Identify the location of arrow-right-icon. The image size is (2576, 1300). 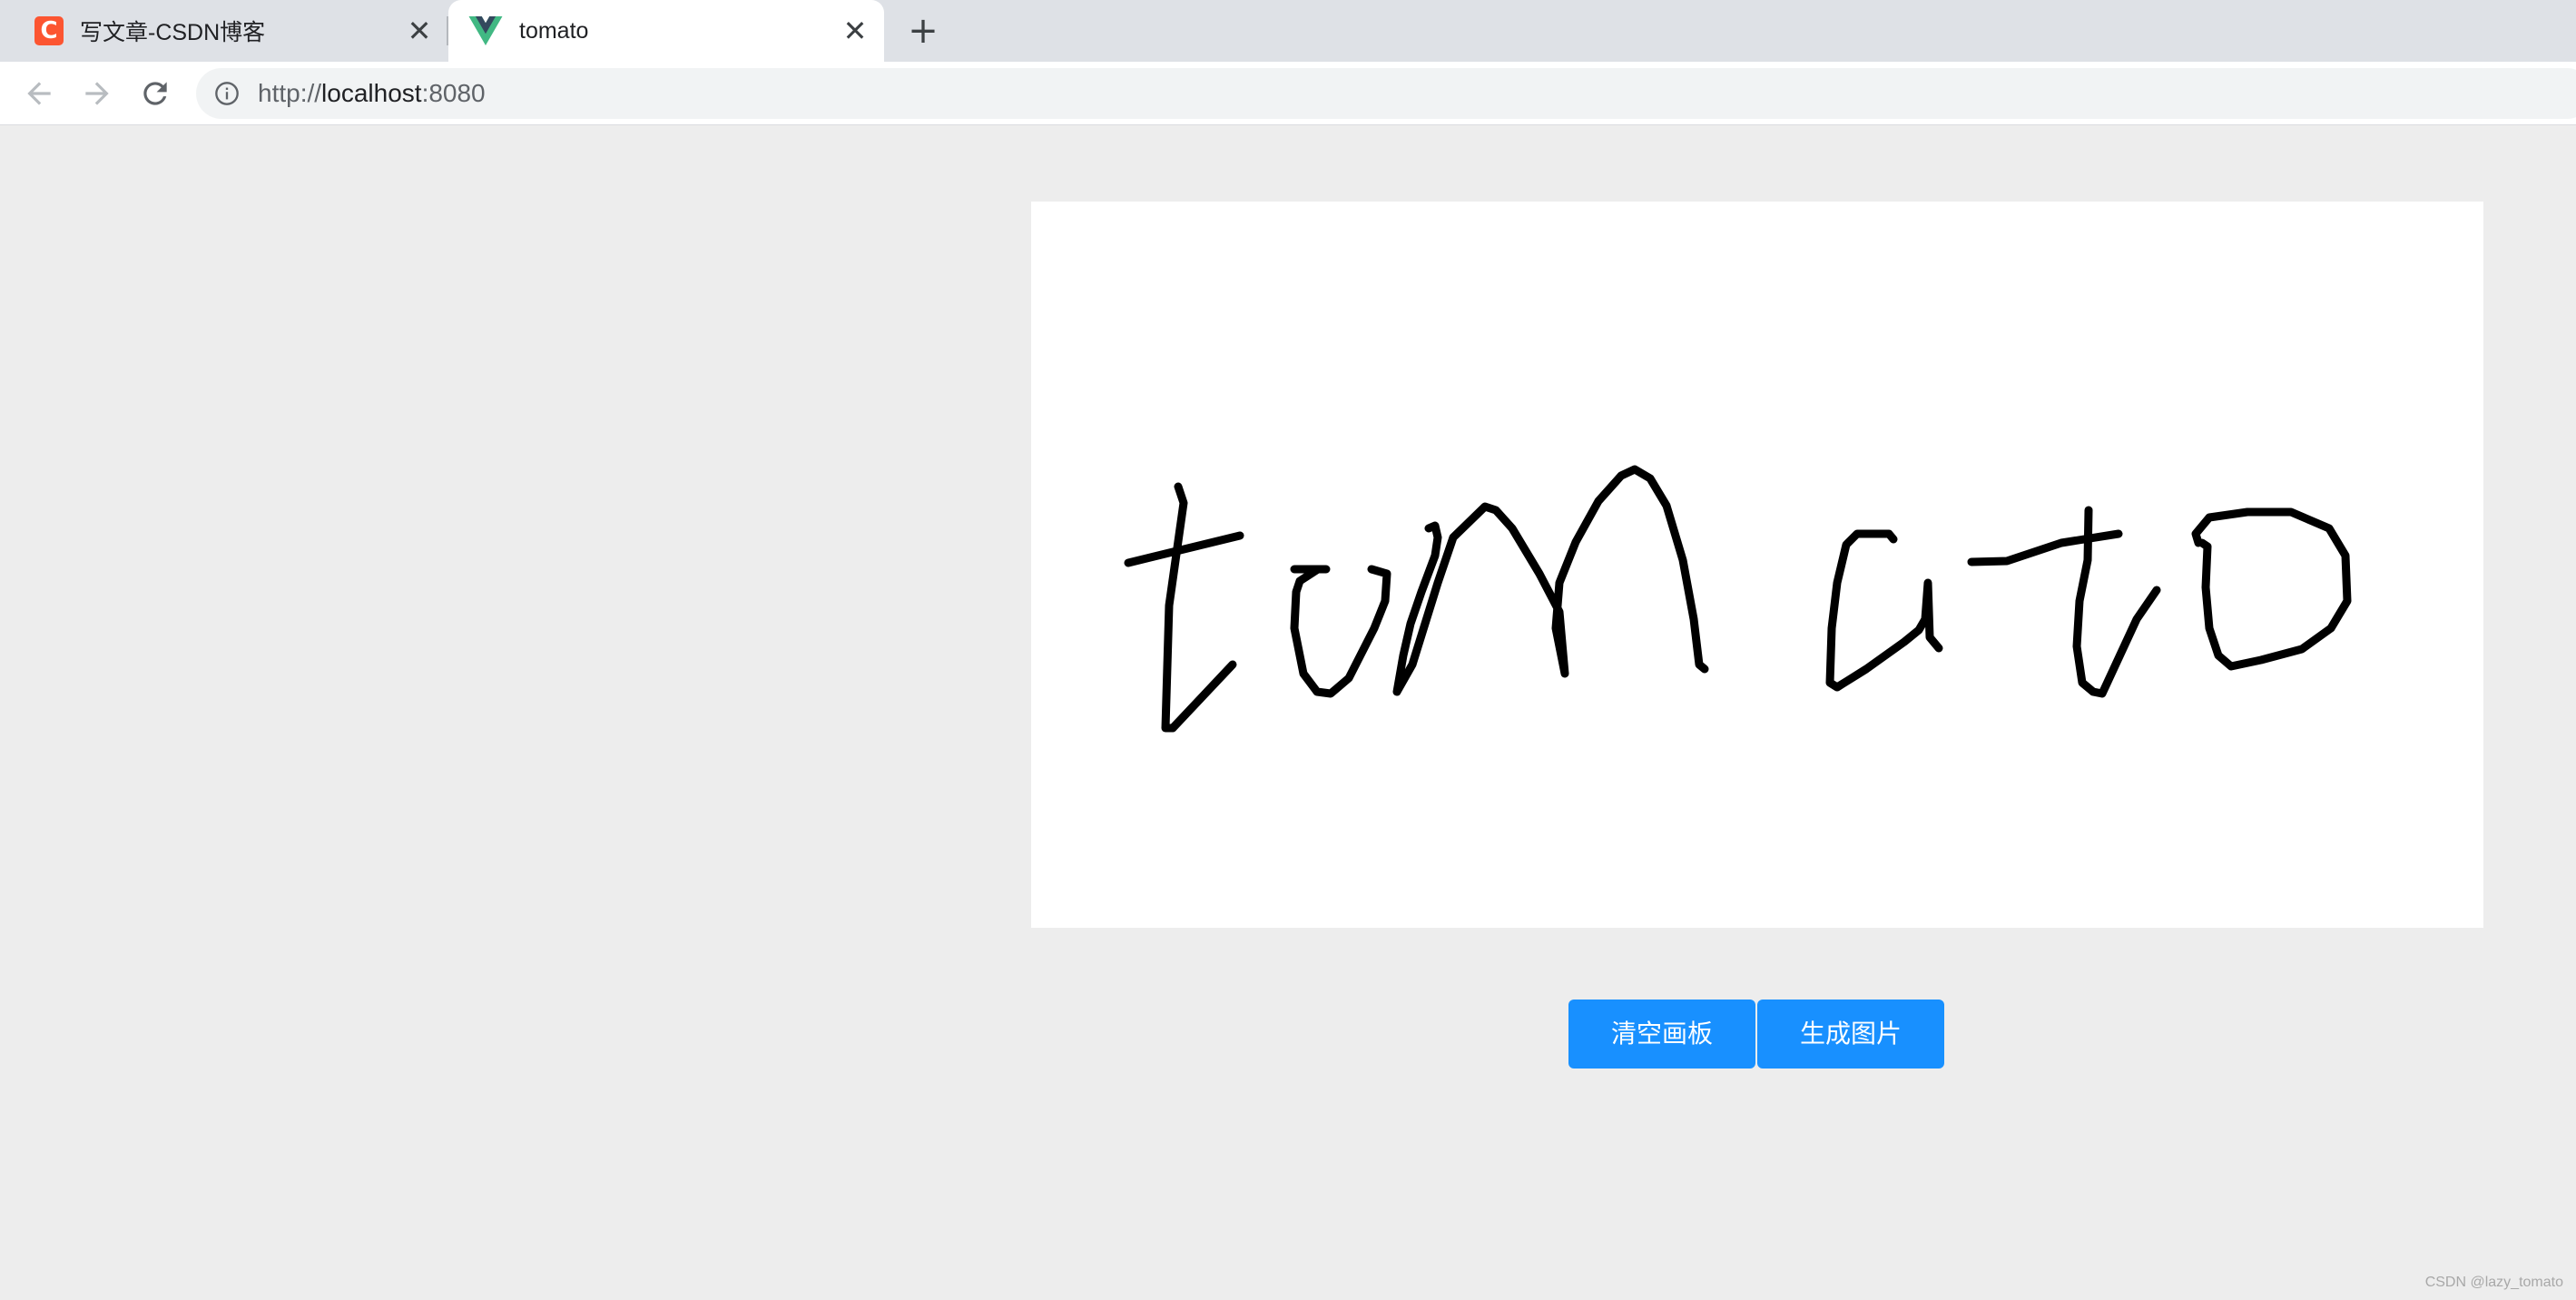
(97, 93).